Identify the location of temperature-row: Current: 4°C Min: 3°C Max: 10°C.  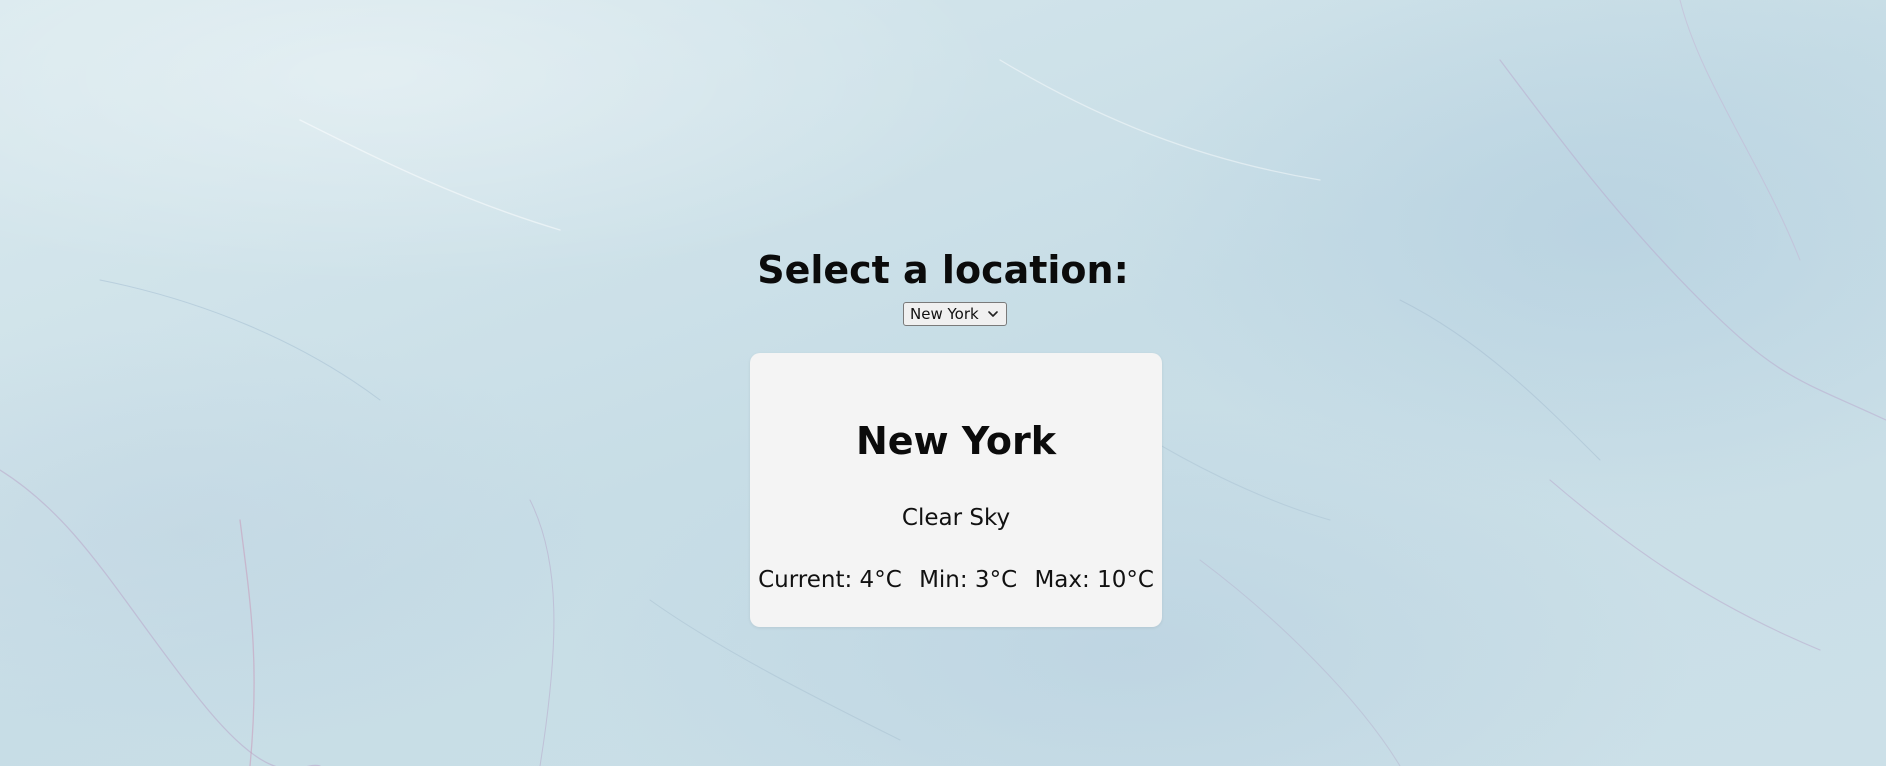
(956, 580).